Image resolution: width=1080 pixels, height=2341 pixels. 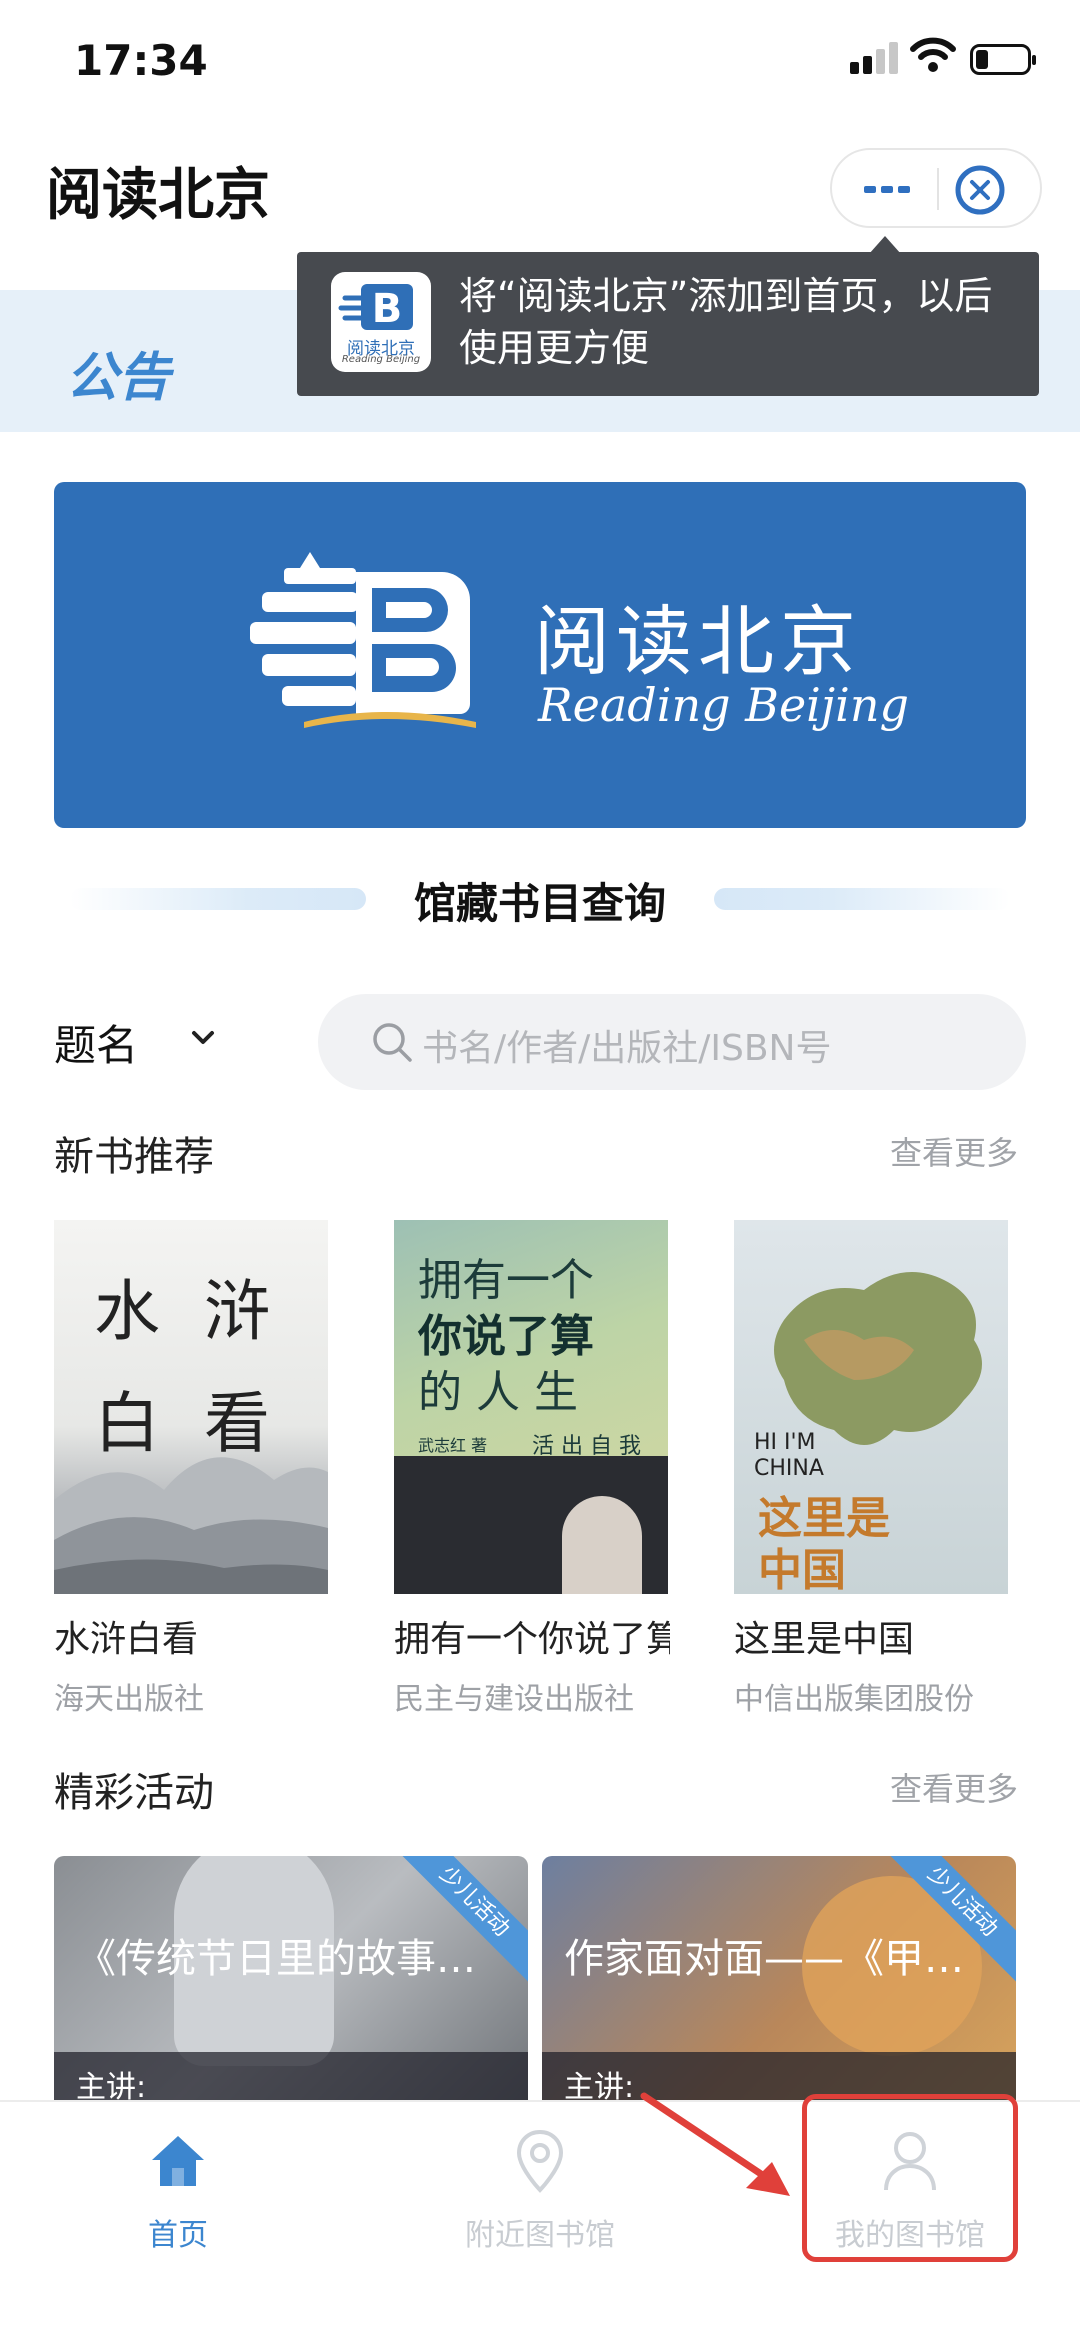 I want to click on notice-label: 公告, so click(x=118, y=378).